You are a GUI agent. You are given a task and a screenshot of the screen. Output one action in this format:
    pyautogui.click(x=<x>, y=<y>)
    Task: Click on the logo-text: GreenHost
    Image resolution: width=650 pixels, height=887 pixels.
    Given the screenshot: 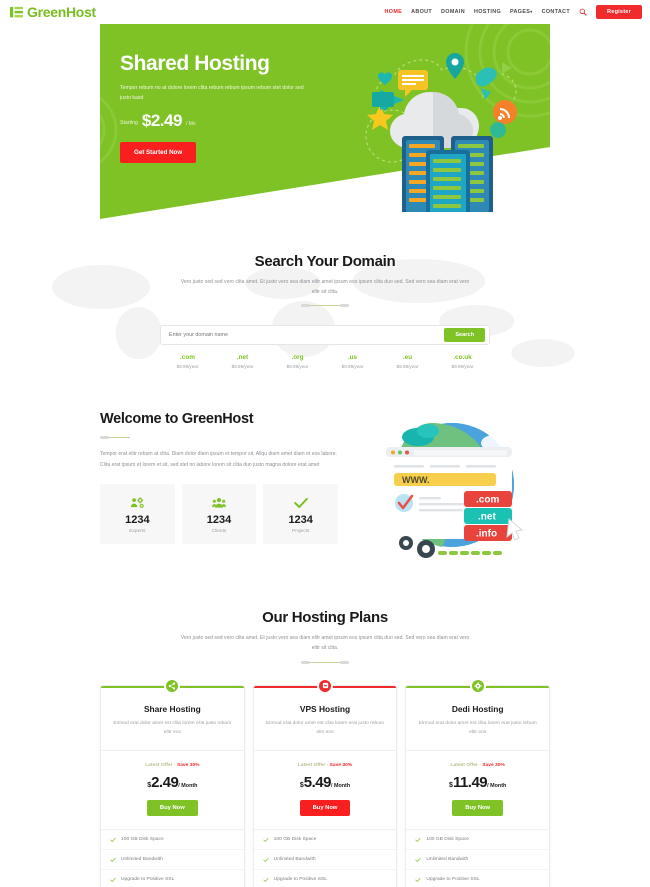 What is the action you would take?
    pyautogui.click(x=61, y=12)
    